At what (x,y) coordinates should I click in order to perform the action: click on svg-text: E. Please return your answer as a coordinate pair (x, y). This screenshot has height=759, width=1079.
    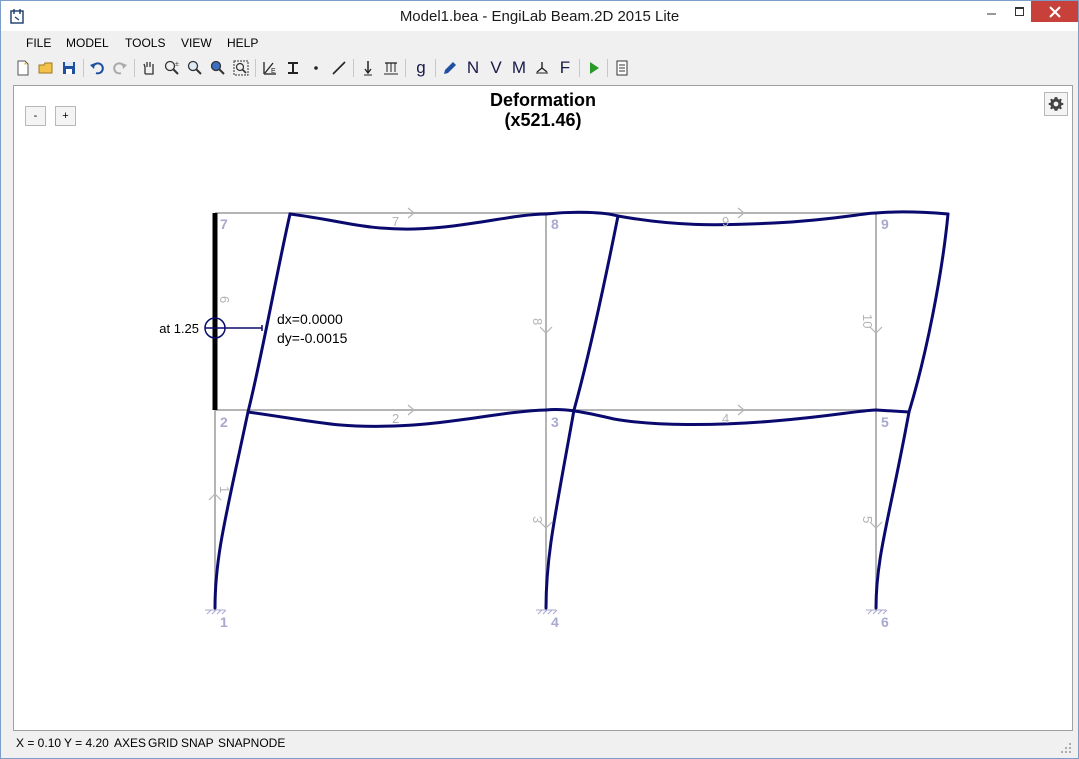
    Looking at the image, I should click on (273, 71).